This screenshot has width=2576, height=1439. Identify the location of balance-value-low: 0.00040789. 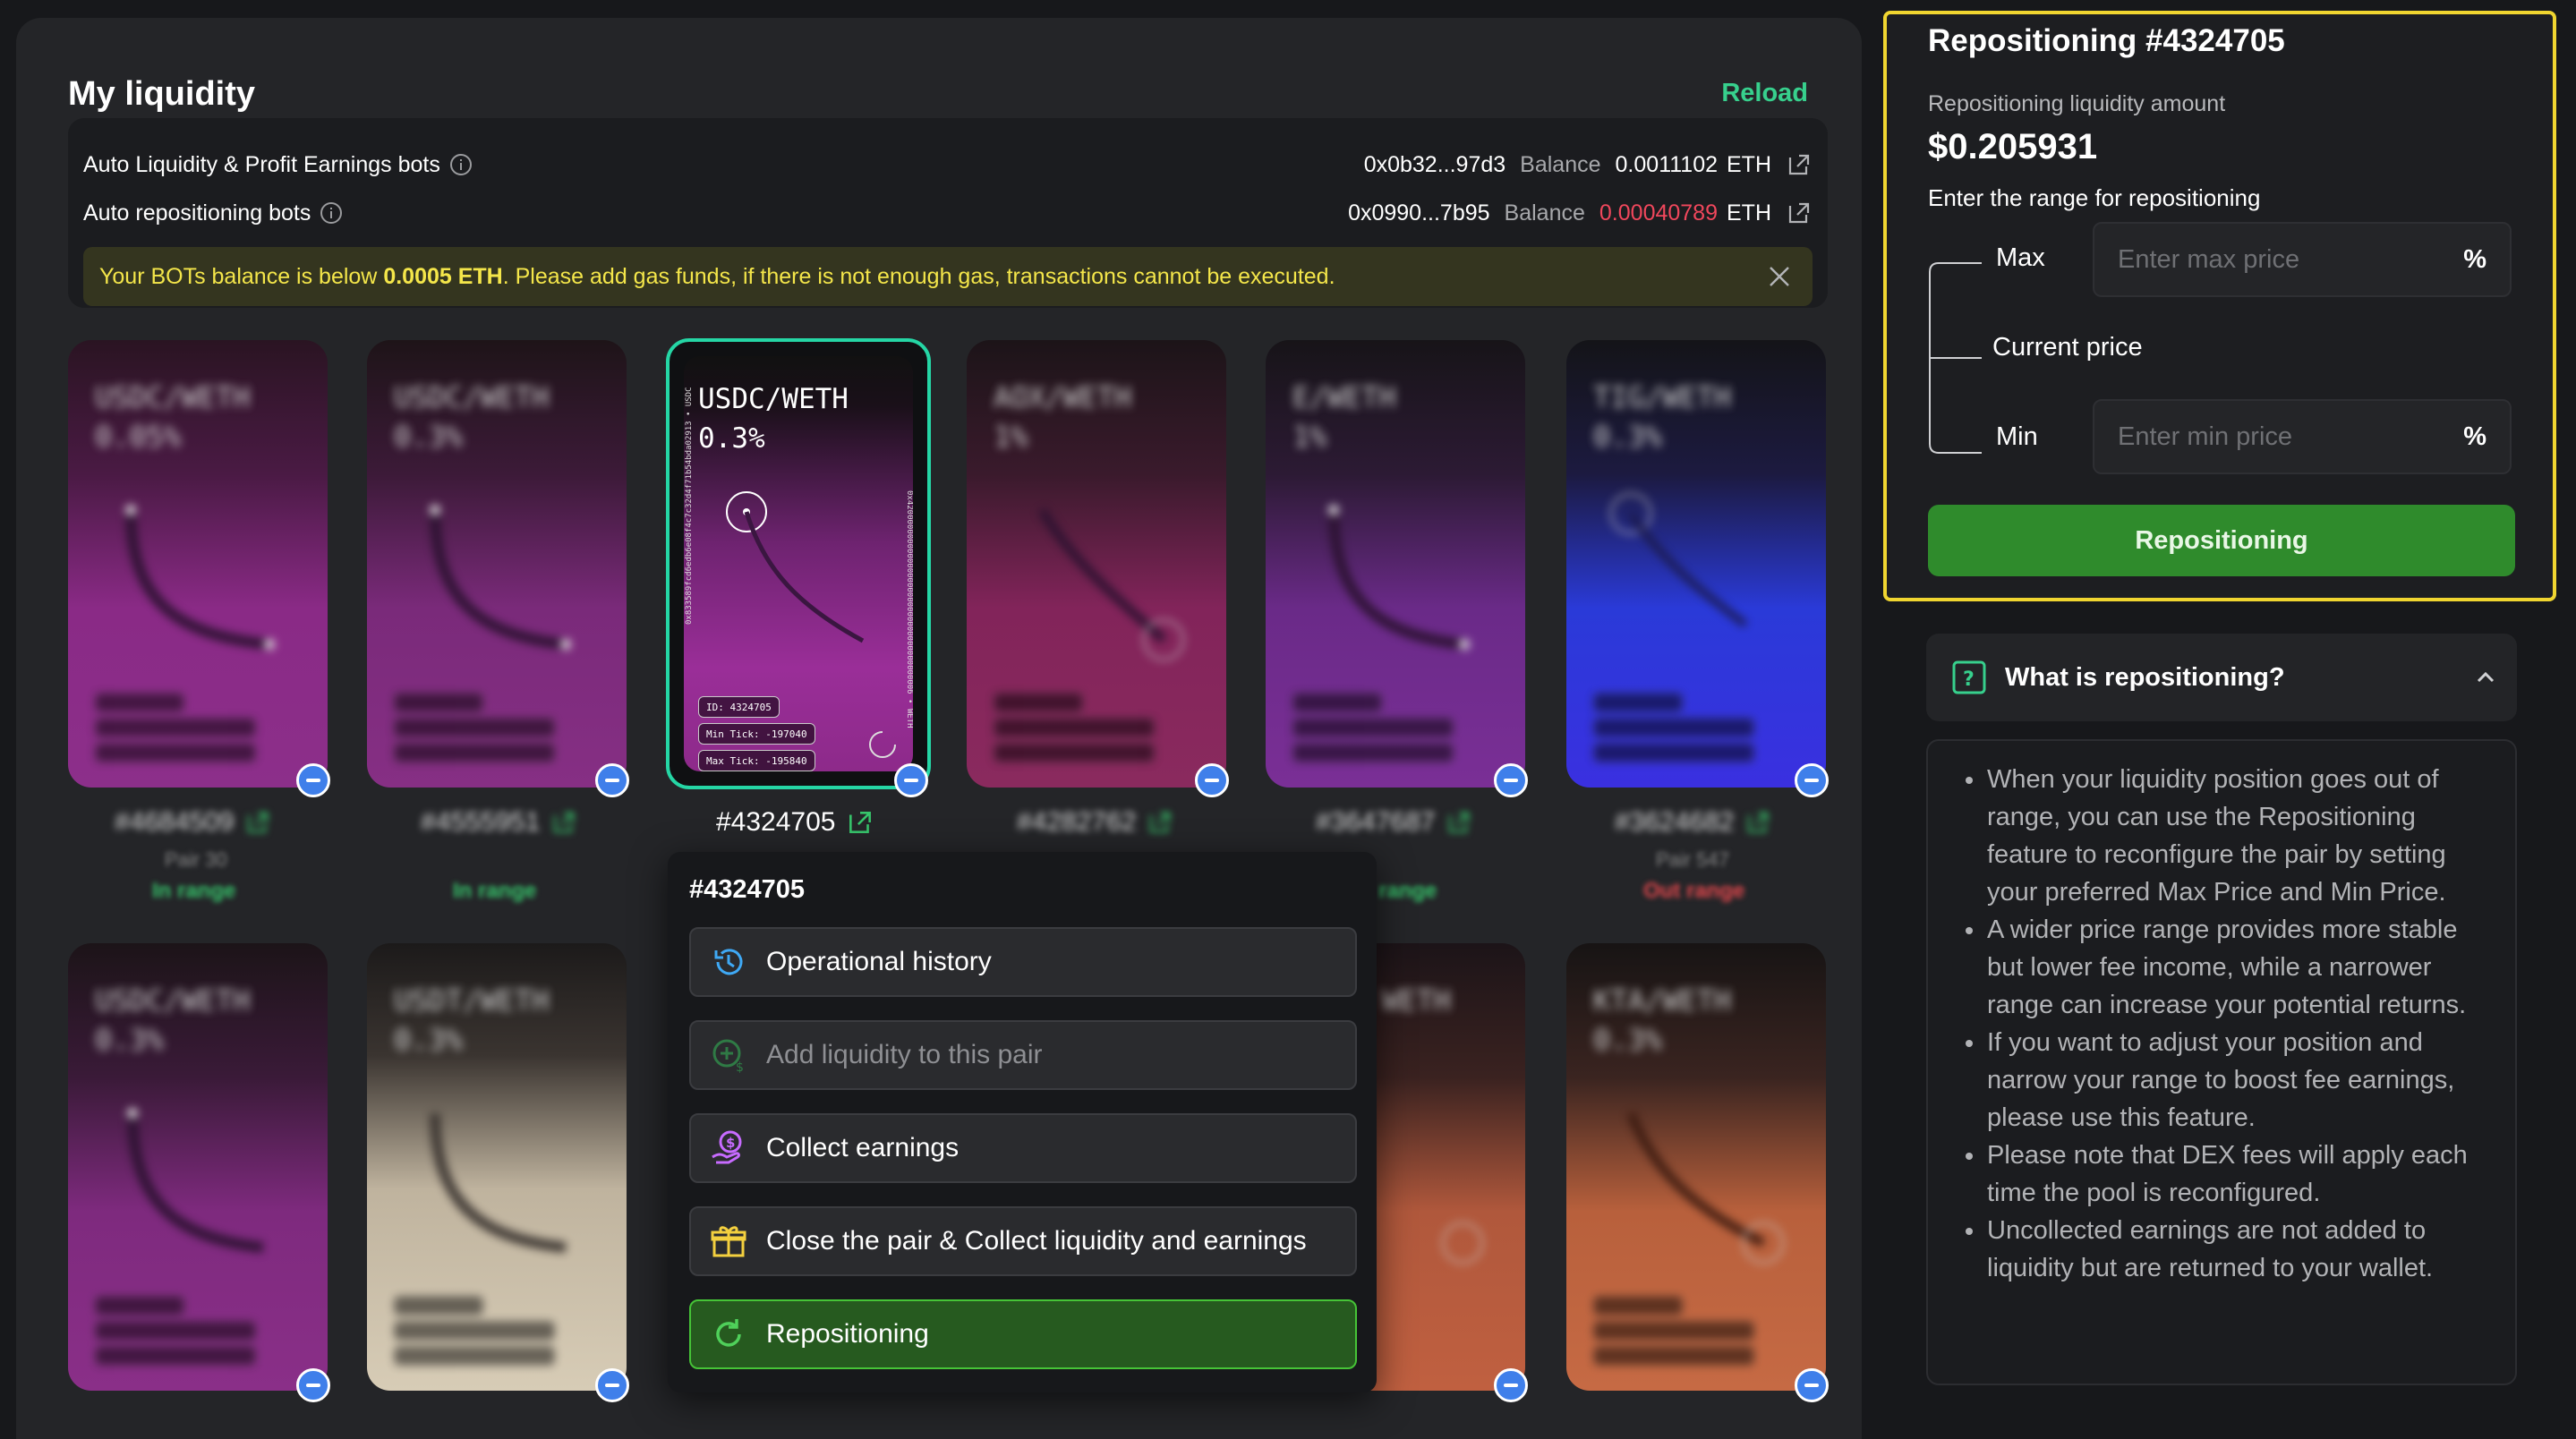
(1658, 213).